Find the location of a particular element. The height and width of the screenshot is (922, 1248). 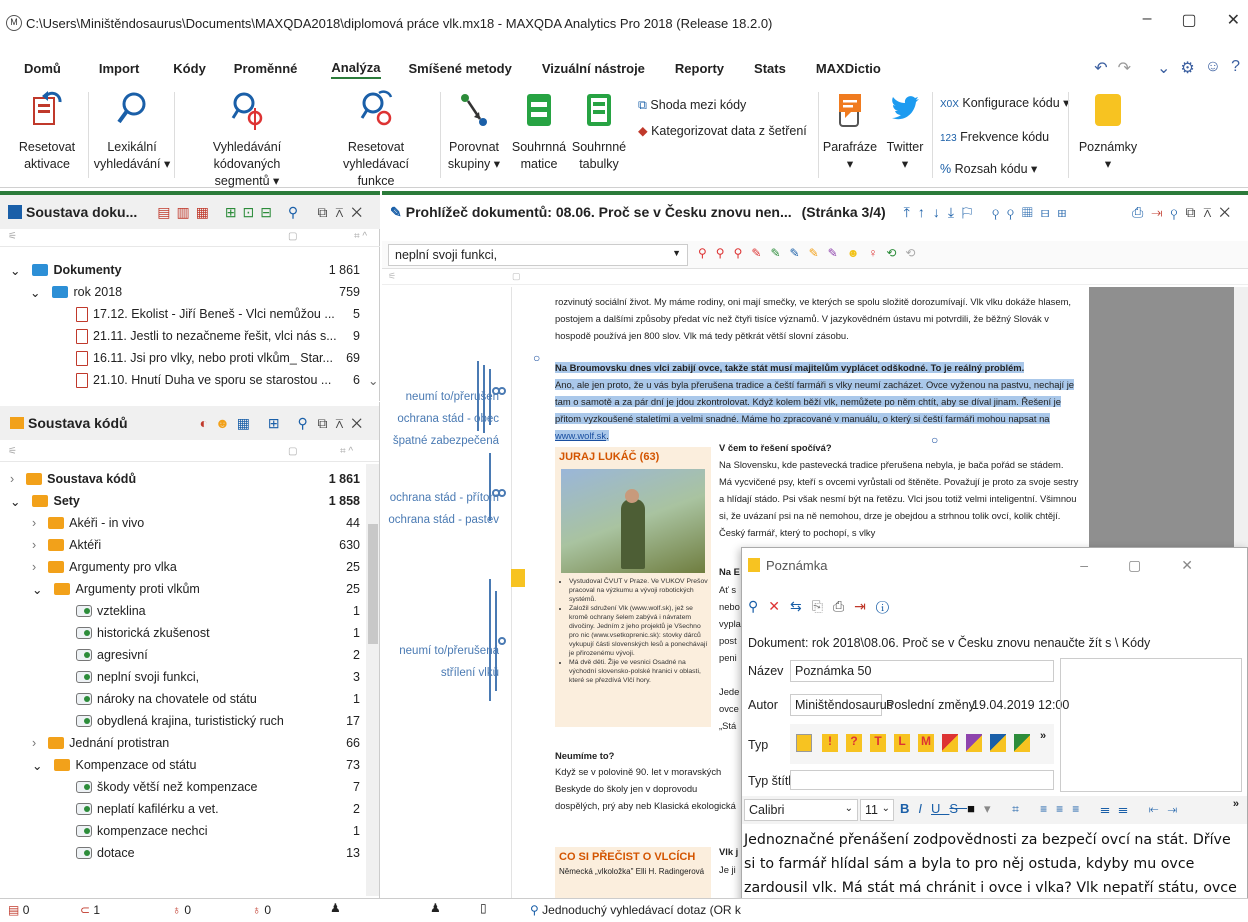

tree-row-subcode: škody větší než kompenzace 7 is located at coordinates (218, 787).